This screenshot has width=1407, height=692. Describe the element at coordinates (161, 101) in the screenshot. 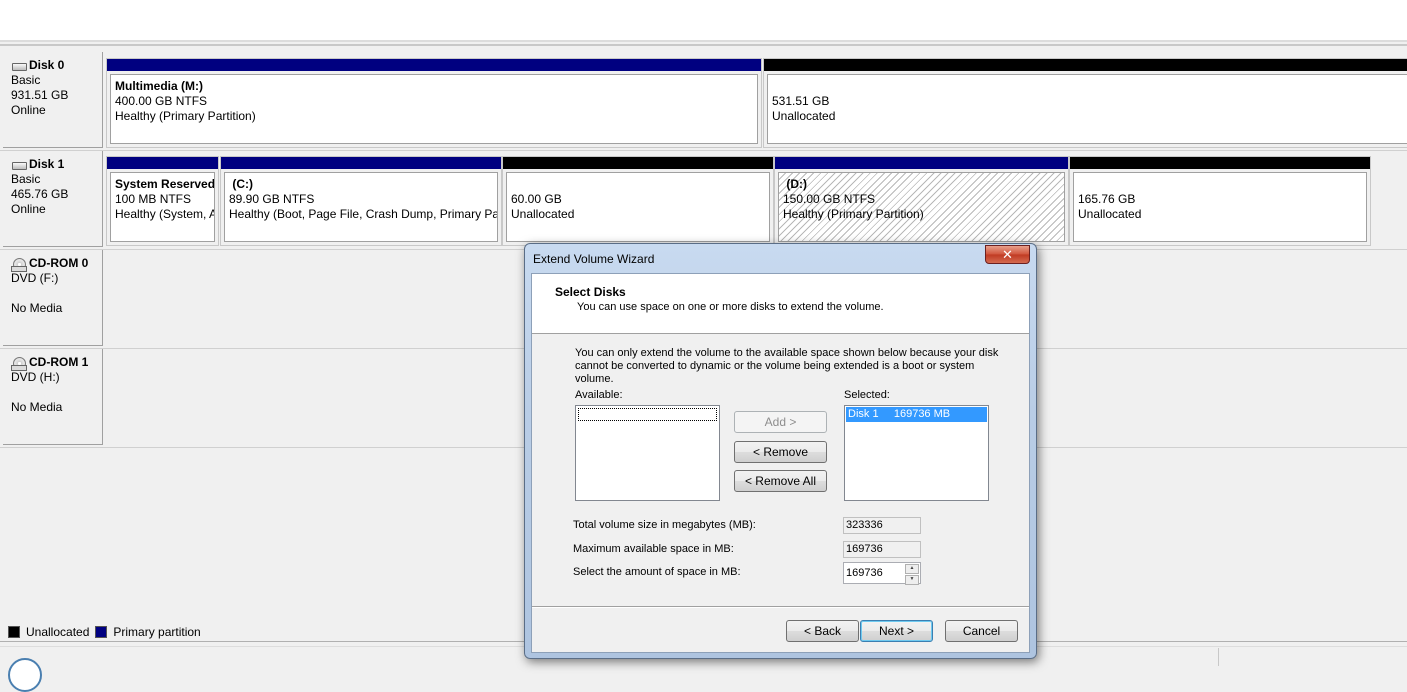

I see `volume-size: 400.00 GB NTFS` at that location.